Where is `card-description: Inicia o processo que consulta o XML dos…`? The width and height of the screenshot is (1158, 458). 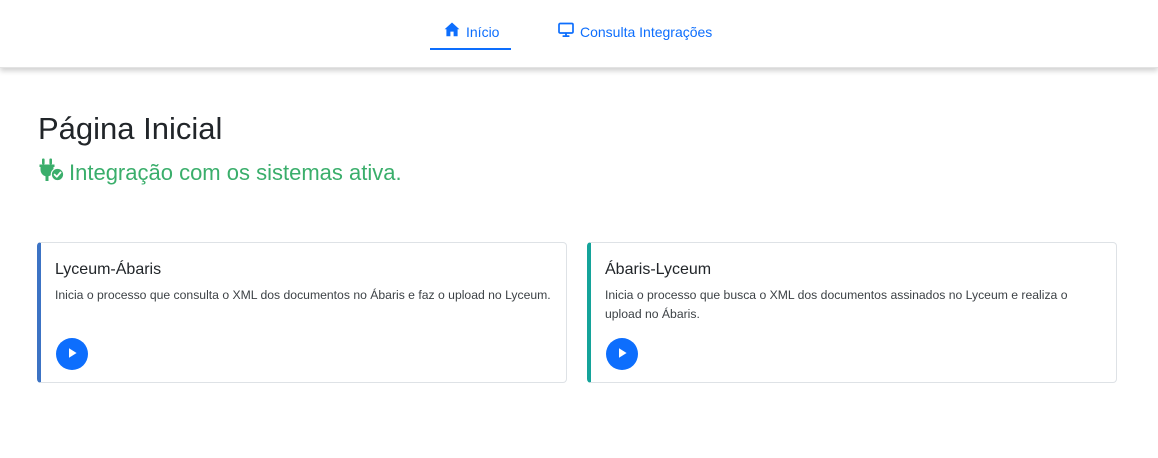 card-description: Inicia o processo que consulta o XML dos… is located at coordinates (303, 295).